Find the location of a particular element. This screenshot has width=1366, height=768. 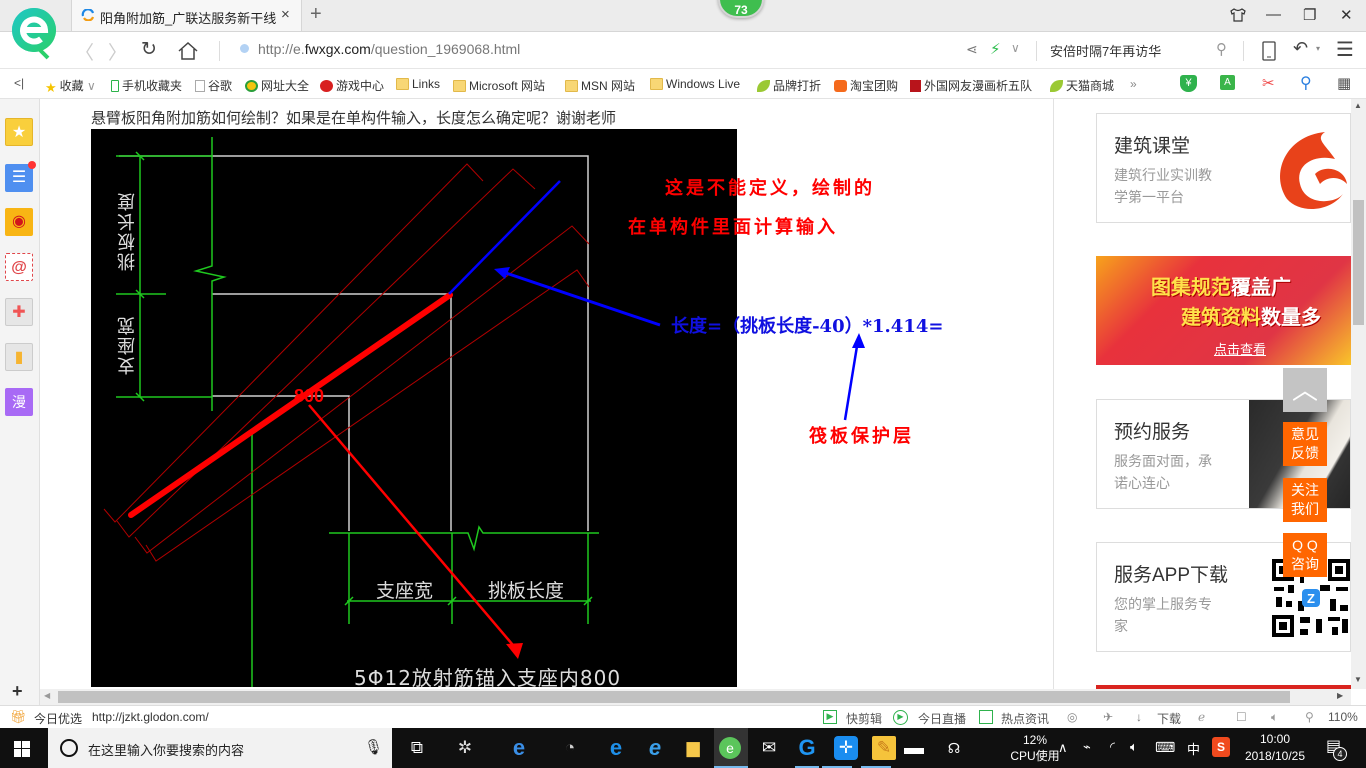

volume-icon: 🔈︎ is located at coordinates (1274, 717).